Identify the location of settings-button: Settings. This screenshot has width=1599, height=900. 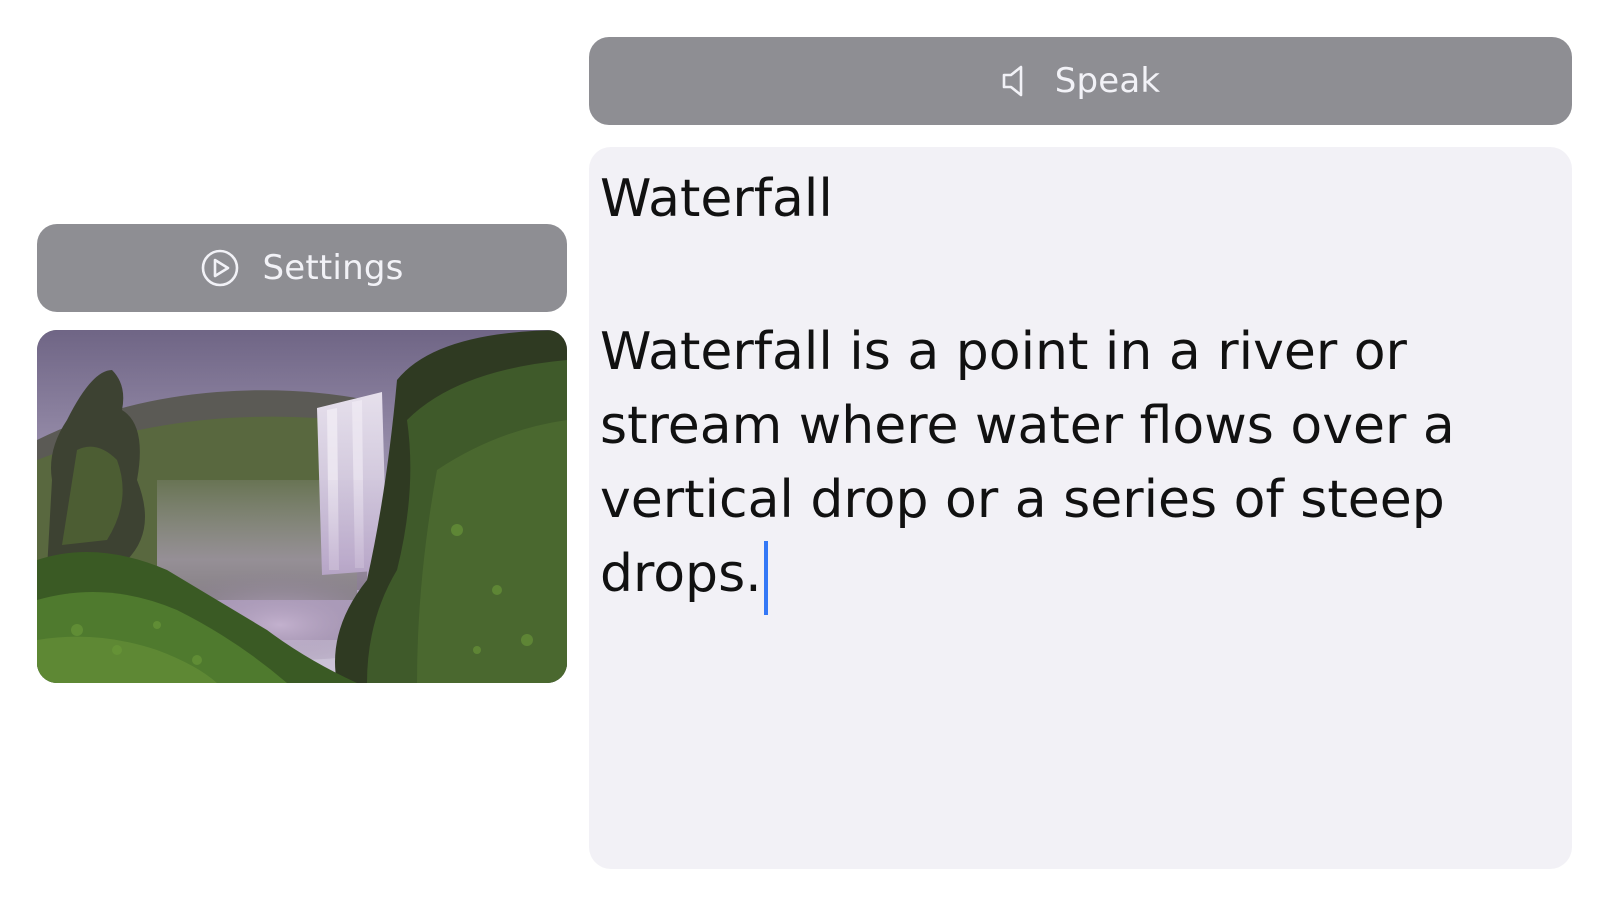
(302, 268).